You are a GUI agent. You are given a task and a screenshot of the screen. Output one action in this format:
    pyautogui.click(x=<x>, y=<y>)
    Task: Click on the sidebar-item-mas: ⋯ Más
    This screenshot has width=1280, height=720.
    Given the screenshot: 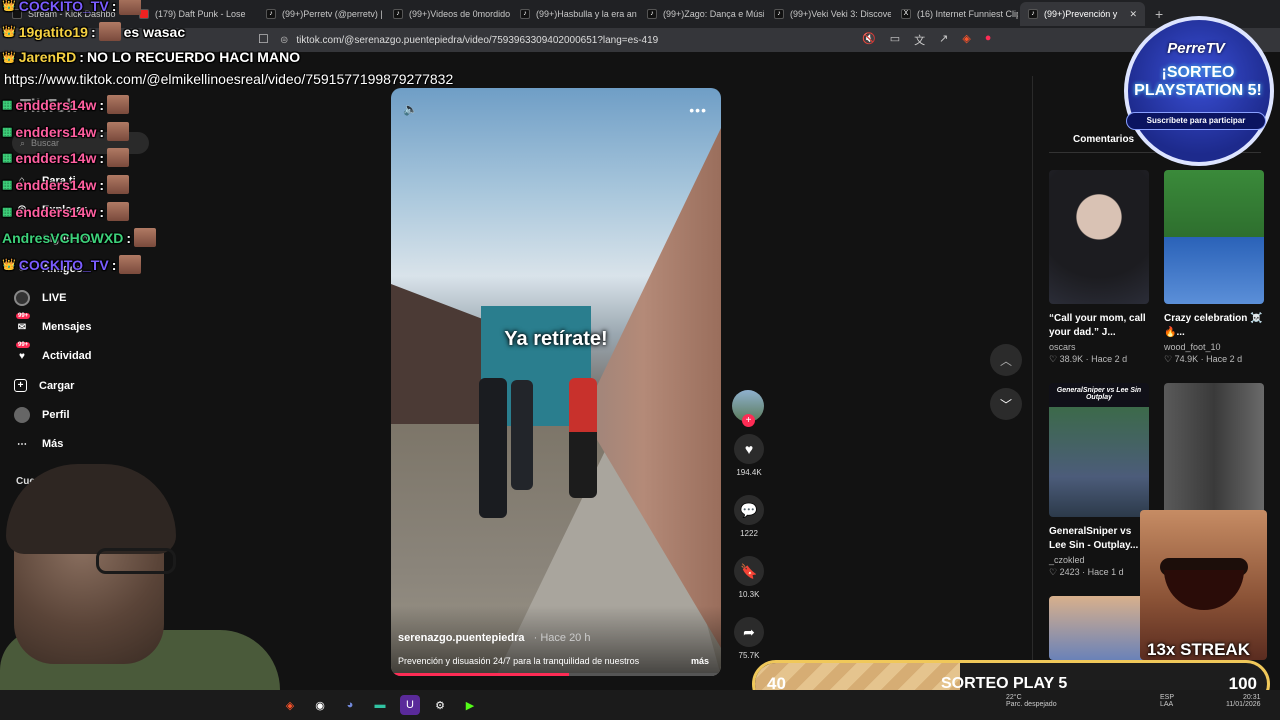 What is the action you would take?
    pyautogui.click(x=114, y=444)
    